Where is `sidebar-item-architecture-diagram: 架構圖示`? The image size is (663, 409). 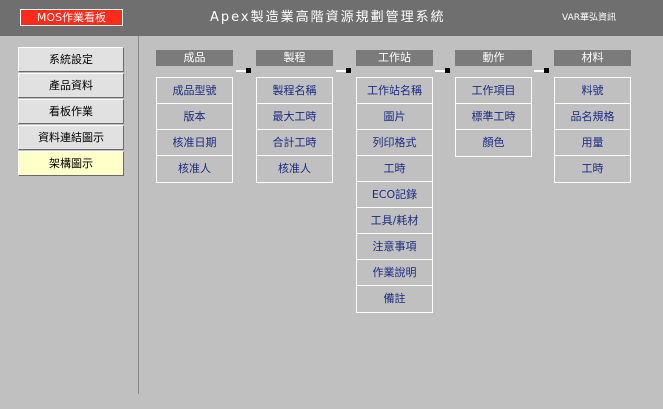
sidebar-item-architecture-diagram: 架構圖示 is located at coordinates (71, 163).